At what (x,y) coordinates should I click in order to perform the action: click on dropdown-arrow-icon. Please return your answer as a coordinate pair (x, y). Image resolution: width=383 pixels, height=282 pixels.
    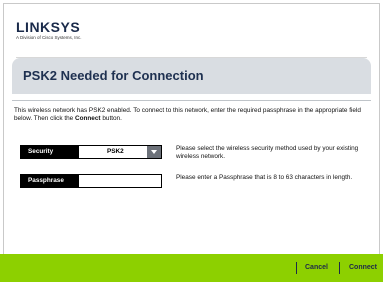
    Looking at the image, I should click on (154, 152).